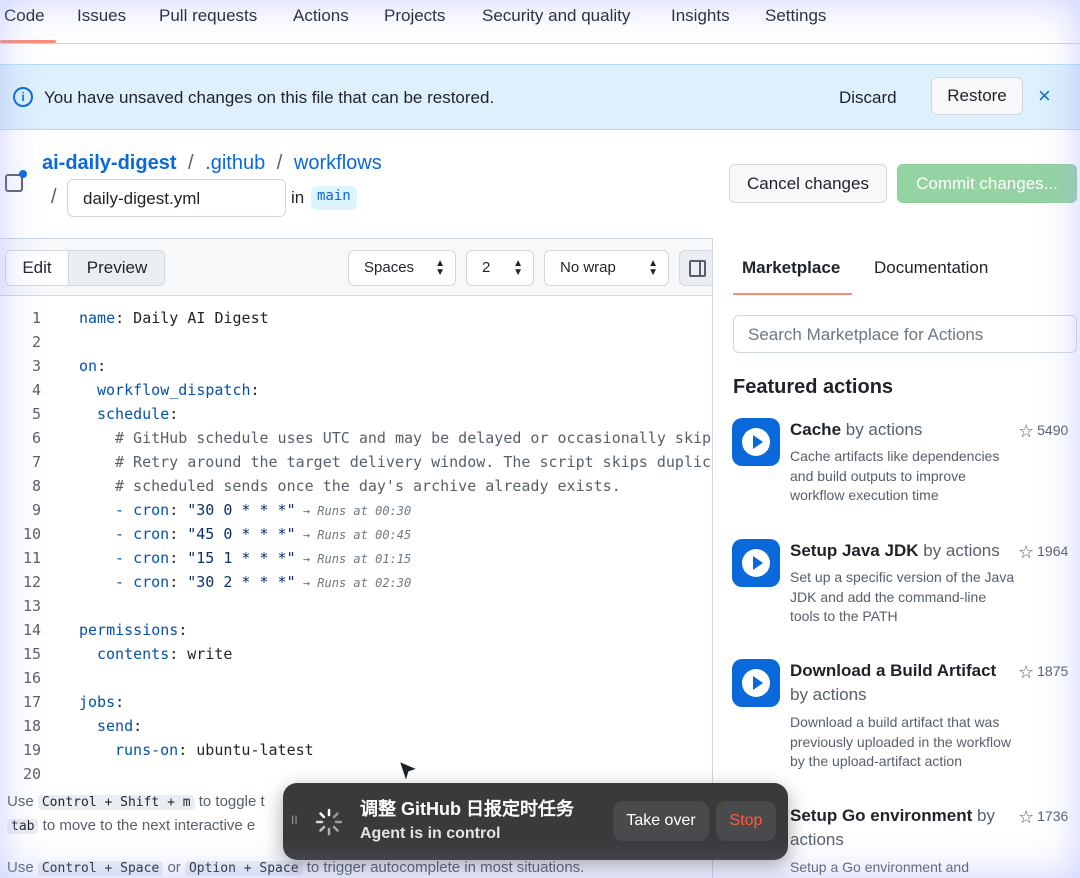 This screenshot has height=878, width=1080. What do you see at coordinates (31, 773) in the screenshot?
I see `code-line: 20` at bounding box center [31, 773].